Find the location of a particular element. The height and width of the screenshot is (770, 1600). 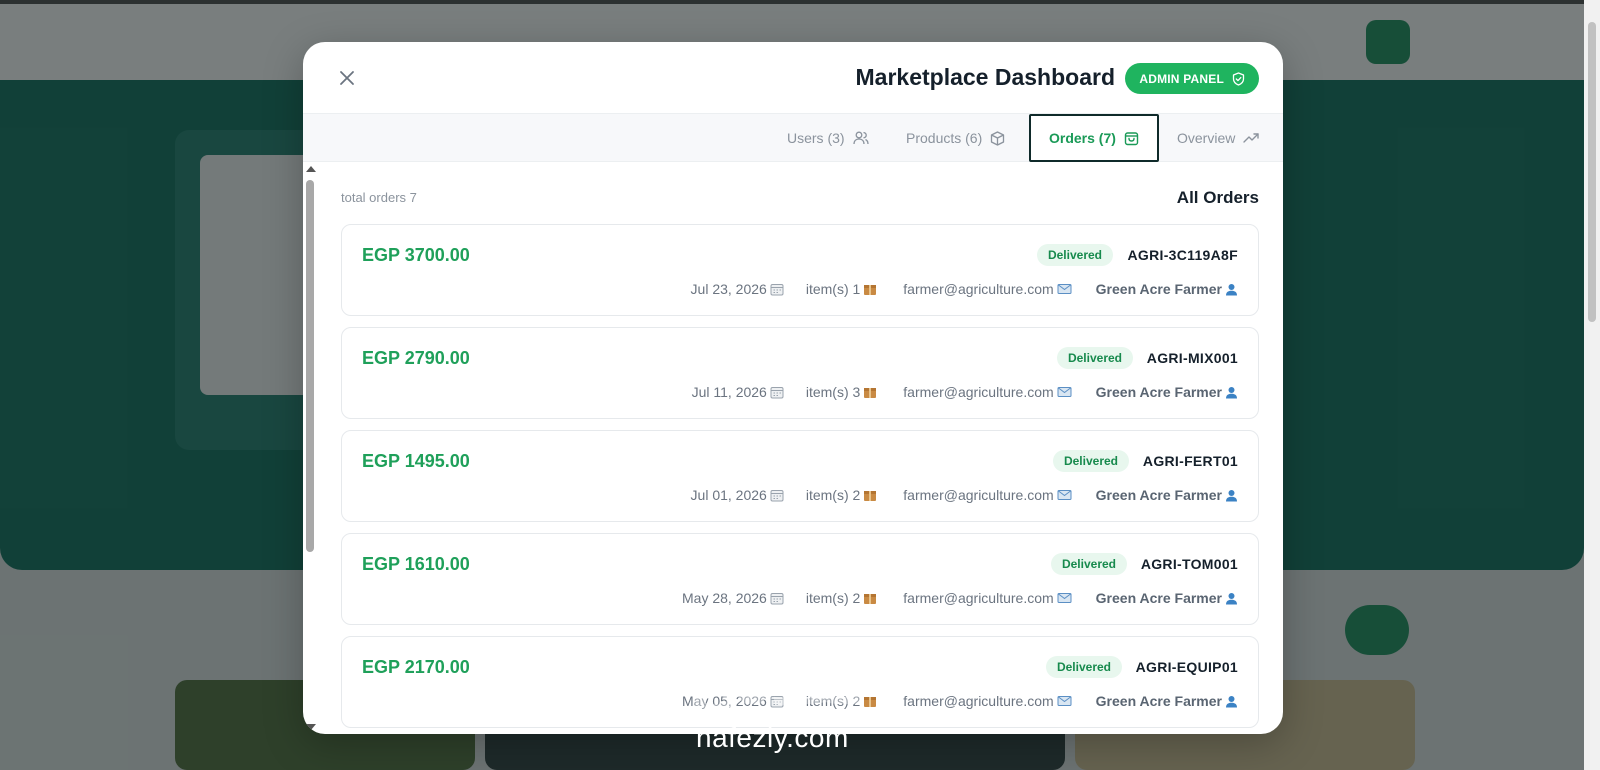

page-scrollbar-thumb is located at coordinates (1592, 172).